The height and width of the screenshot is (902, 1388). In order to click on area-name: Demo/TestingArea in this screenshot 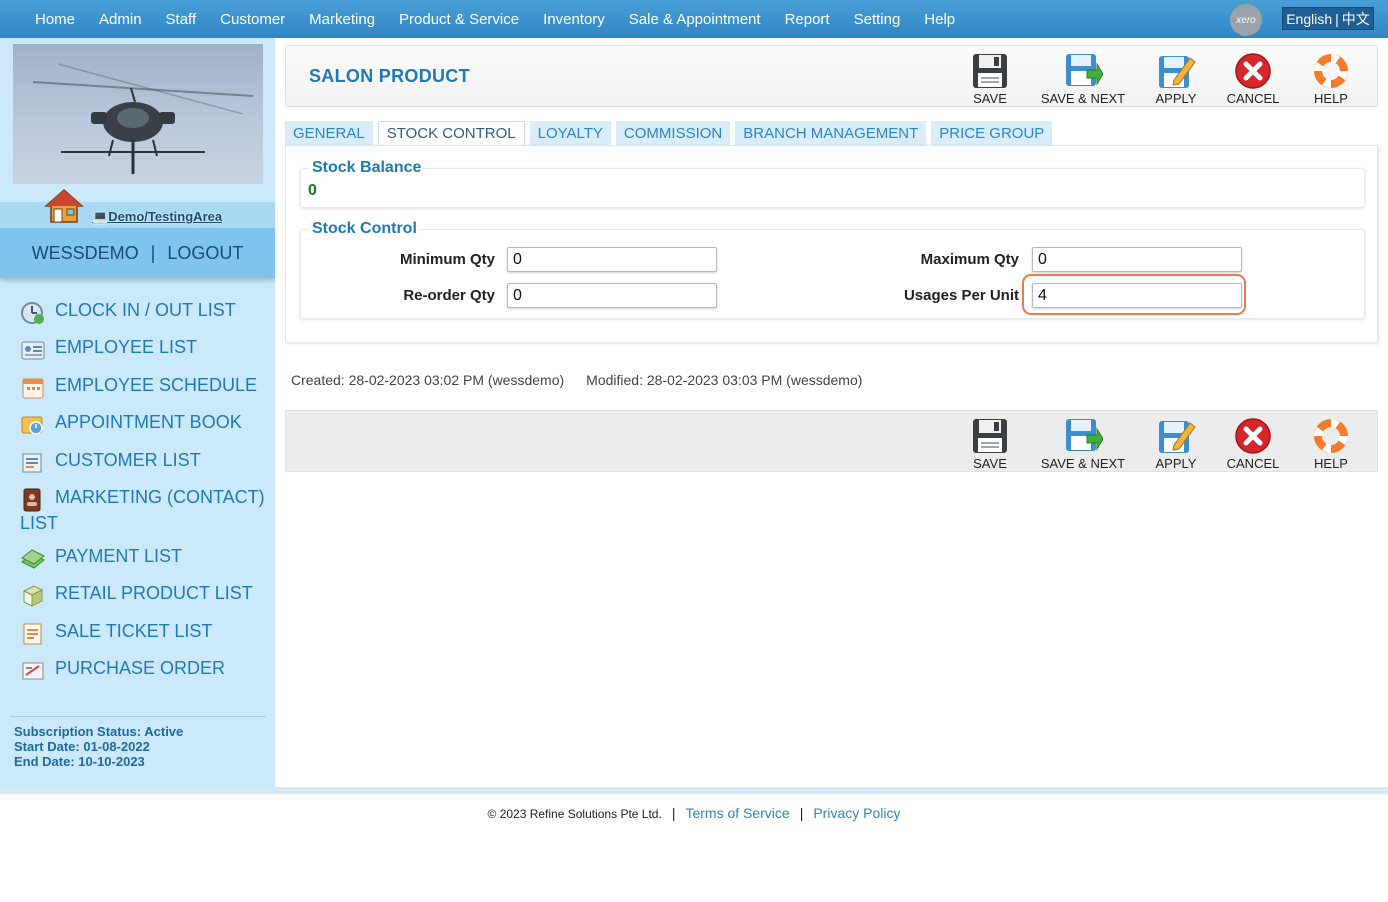, I will do `click(165, 216)`.